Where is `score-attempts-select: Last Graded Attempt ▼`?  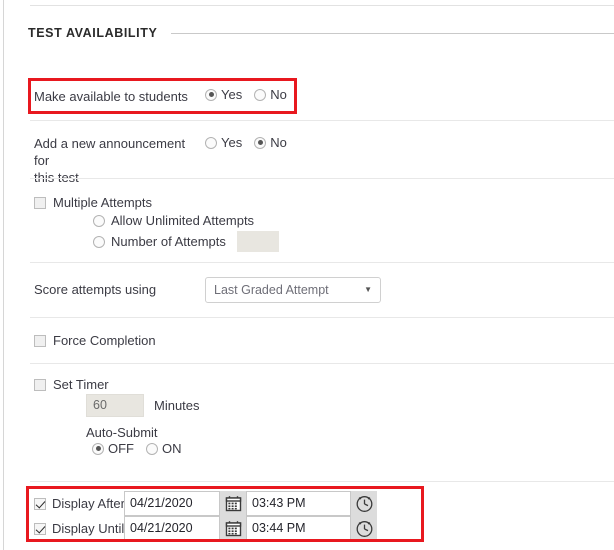 score-attempts-select: Last Graded Attempt ▼ is located at coordinates (293, 290).